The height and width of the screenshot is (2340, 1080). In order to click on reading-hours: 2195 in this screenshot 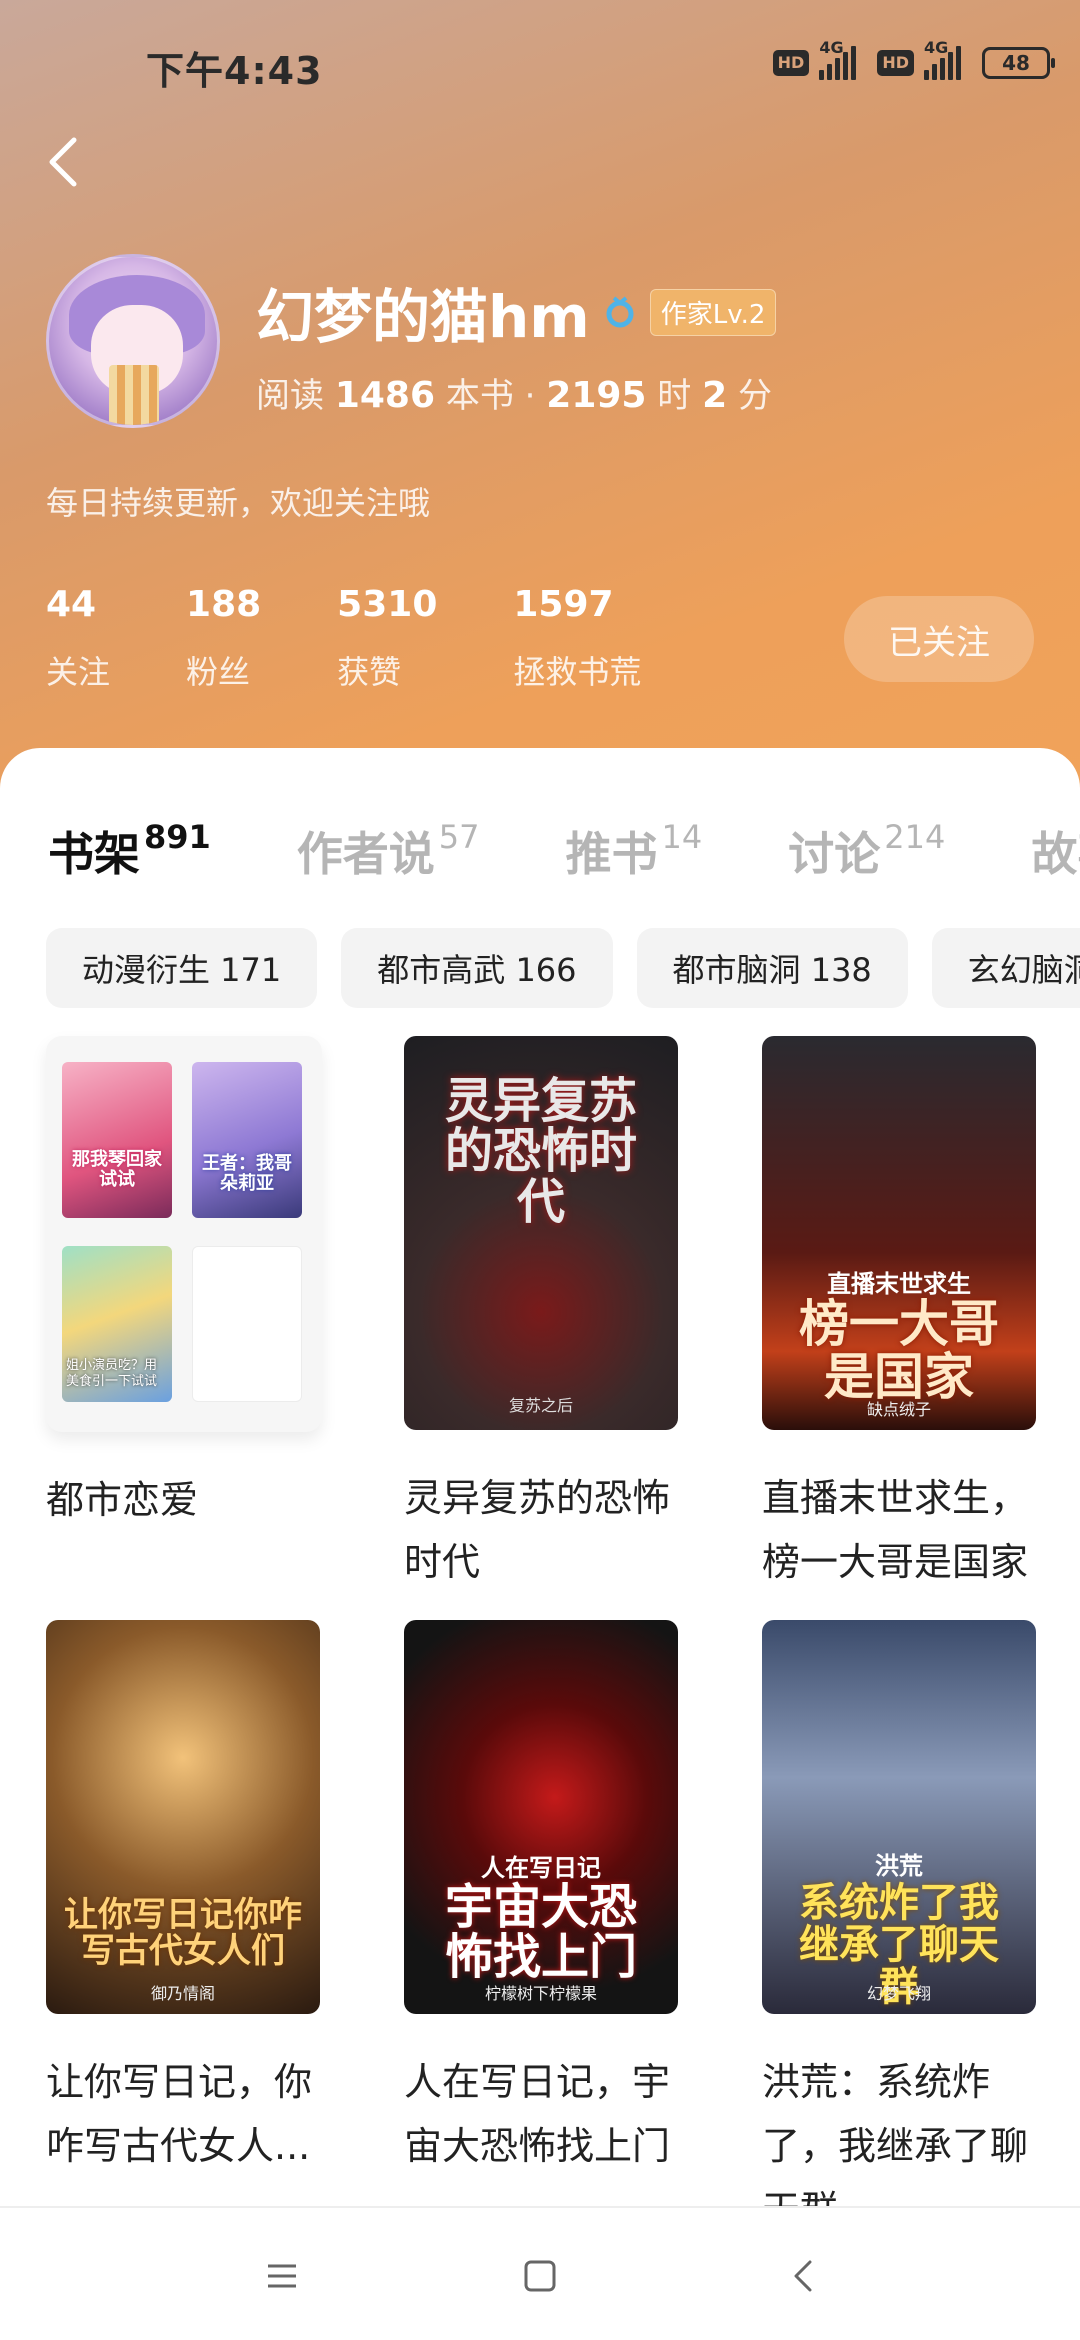, I will do `click(596, 395)`.